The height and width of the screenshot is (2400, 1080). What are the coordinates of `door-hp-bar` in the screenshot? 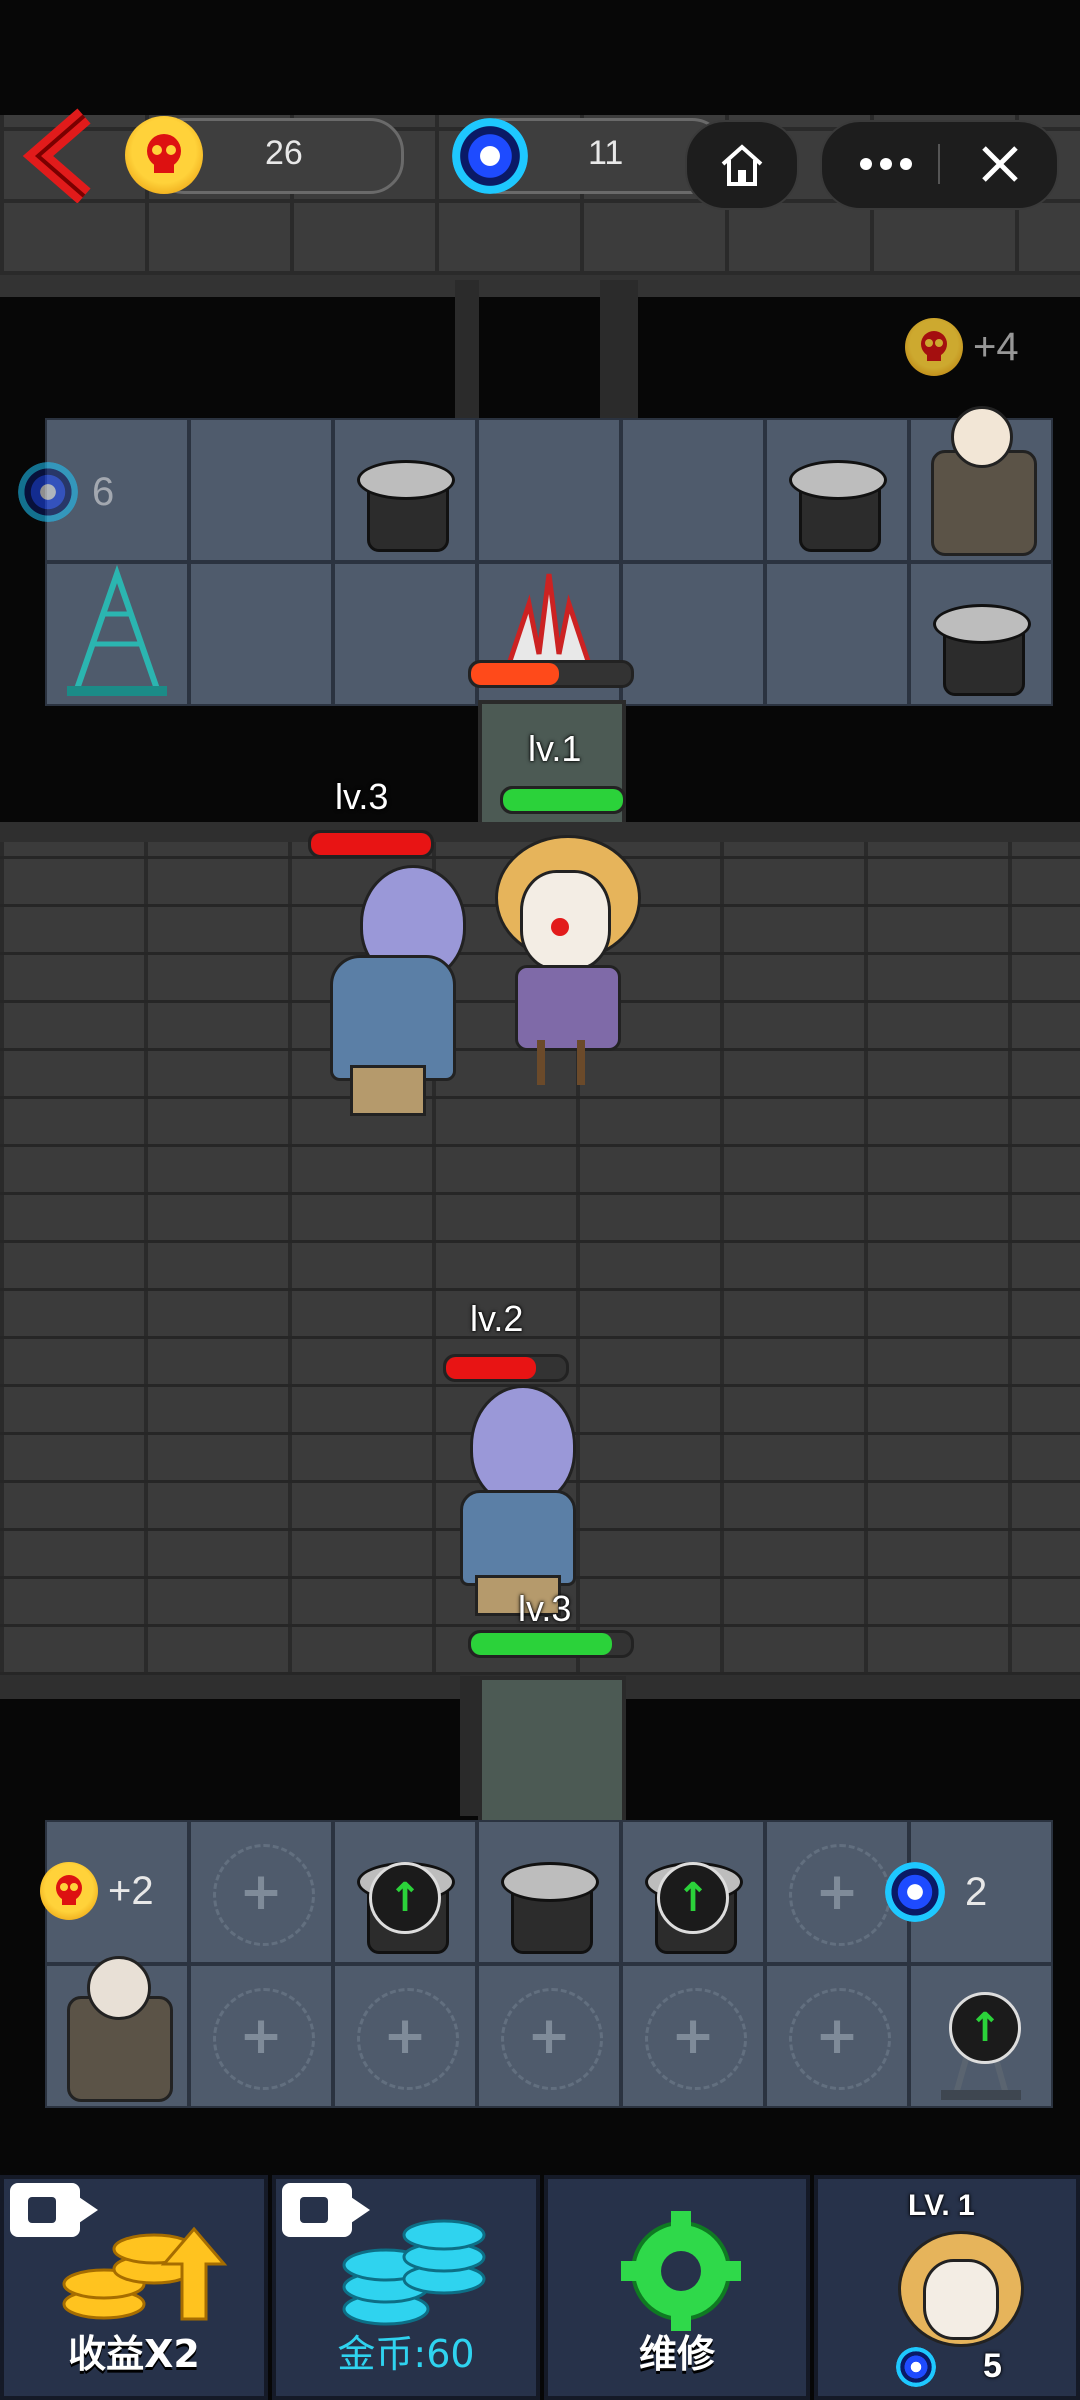 It's located at (551, 1644).